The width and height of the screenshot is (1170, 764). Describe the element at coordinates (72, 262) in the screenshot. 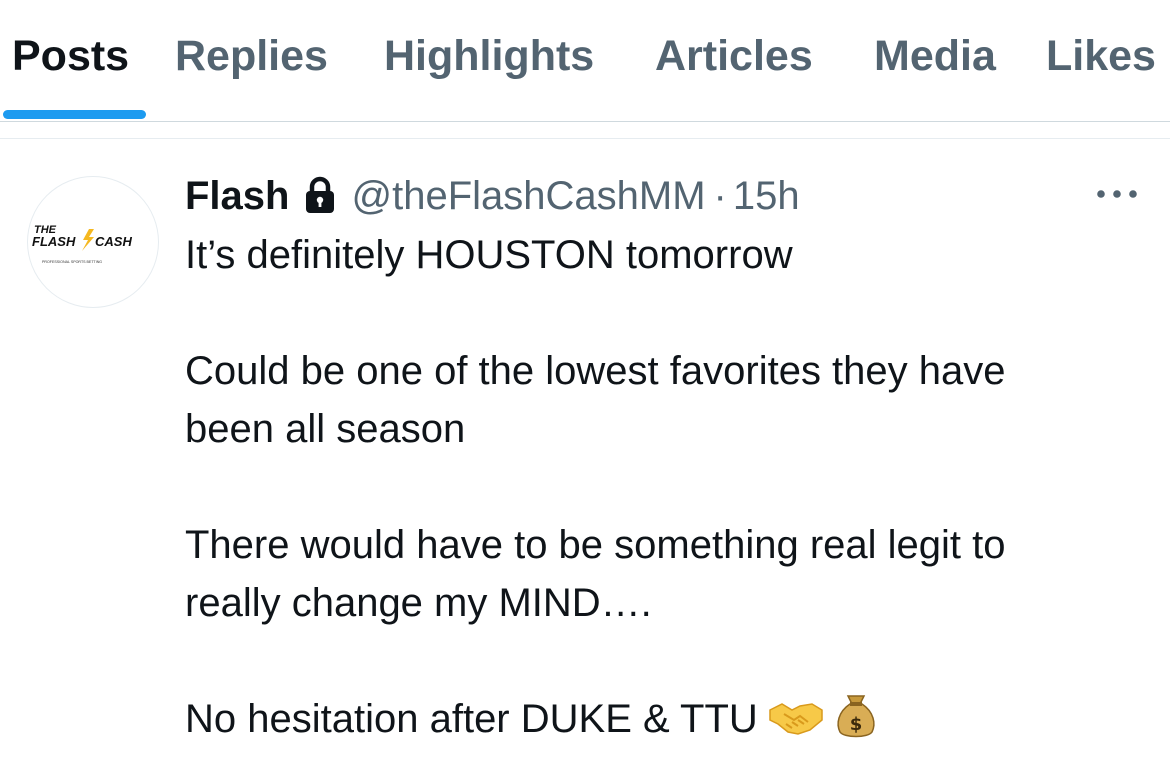

I see `logo-tagline: PROFESSIONAL SPORTS BETTING` at that location.